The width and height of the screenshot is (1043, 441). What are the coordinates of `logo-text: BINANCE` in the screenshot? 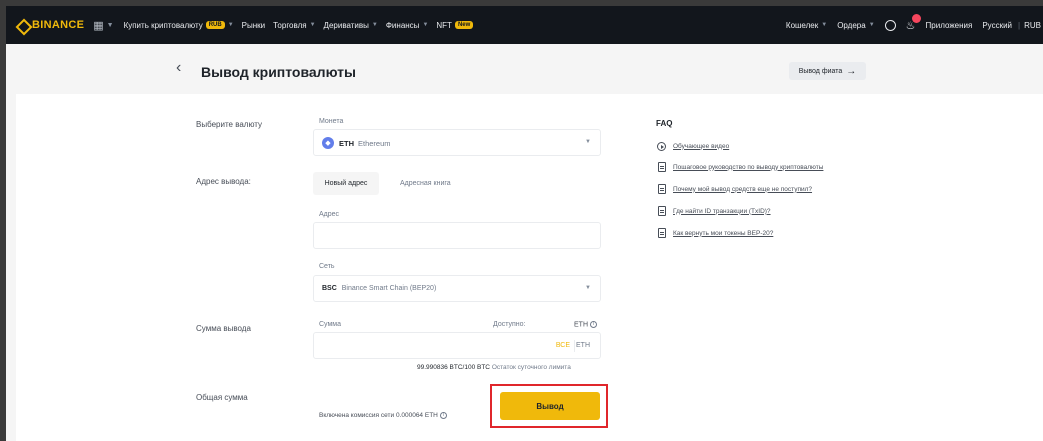 It's located at (58, 25).